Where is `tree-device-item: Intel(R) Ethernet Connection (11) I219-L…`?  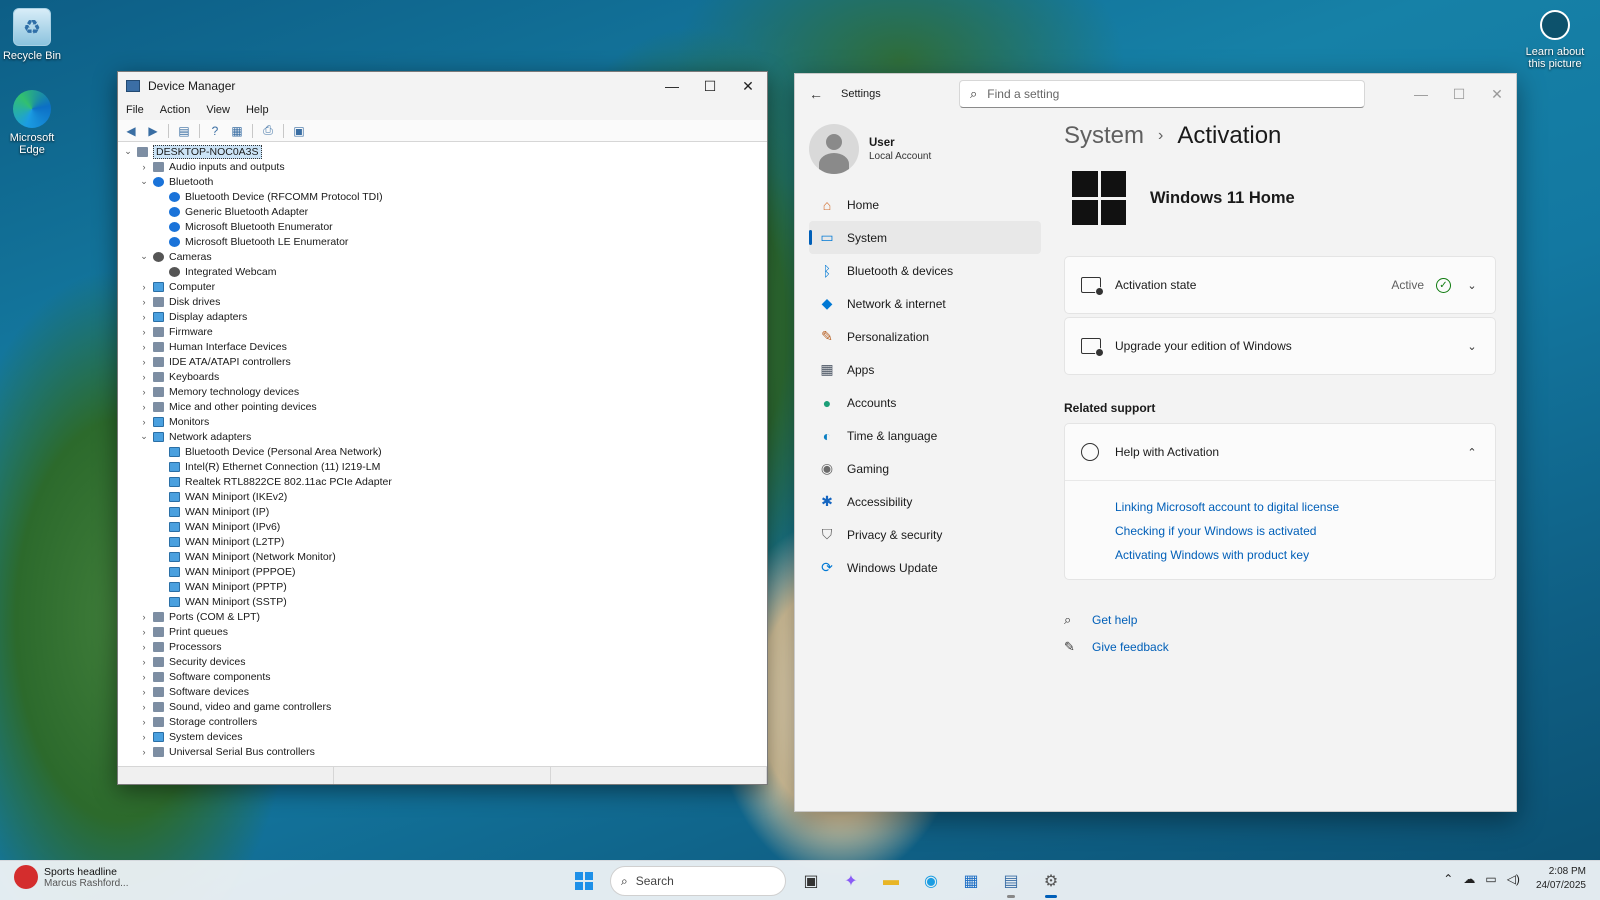
tree-device-item: Intel(R) Ethernet Connection (11) I219-L… is located at coordinates (442, 466).